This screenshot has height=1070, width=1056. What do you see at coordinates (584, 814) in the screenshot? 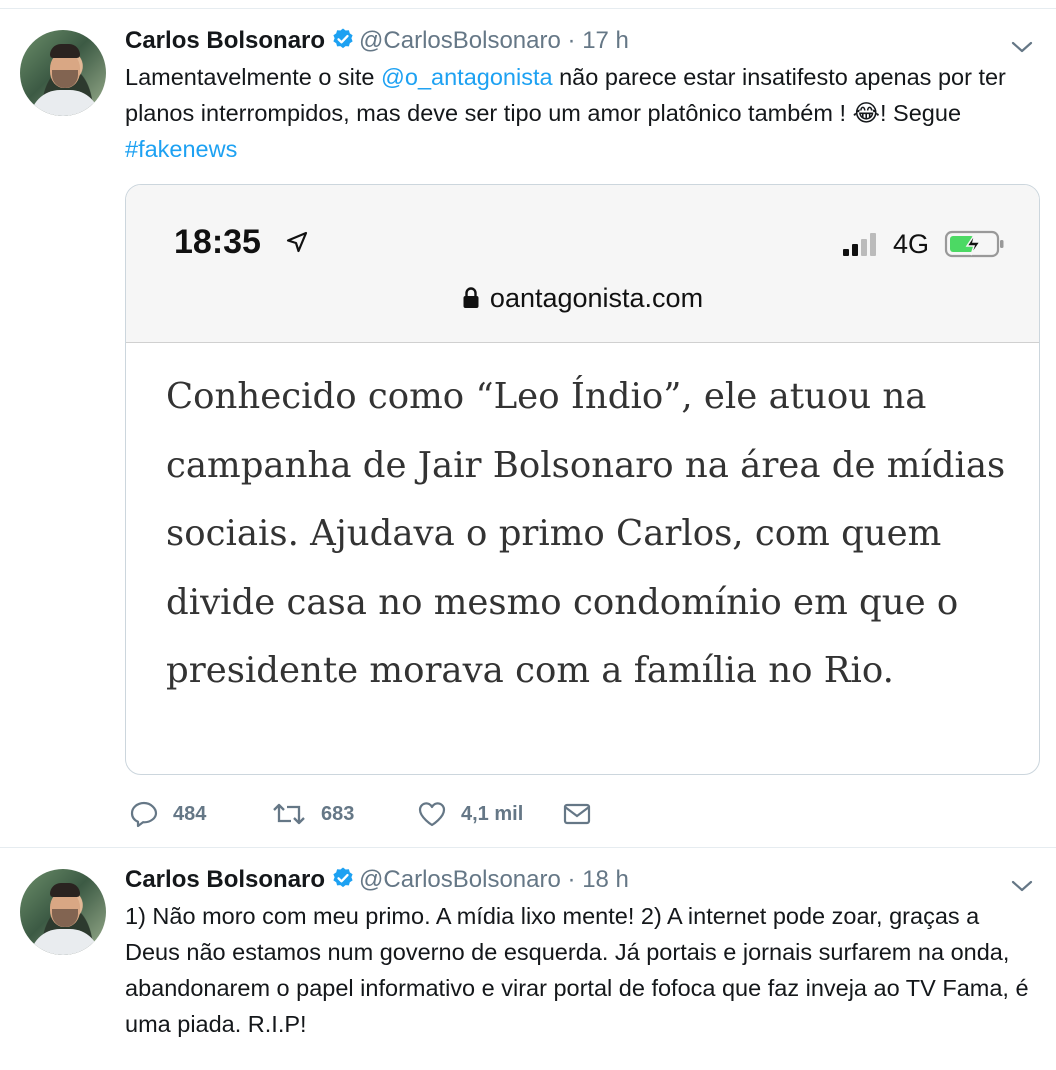
I see `direct-message-button` at bounding box center [584, 814].